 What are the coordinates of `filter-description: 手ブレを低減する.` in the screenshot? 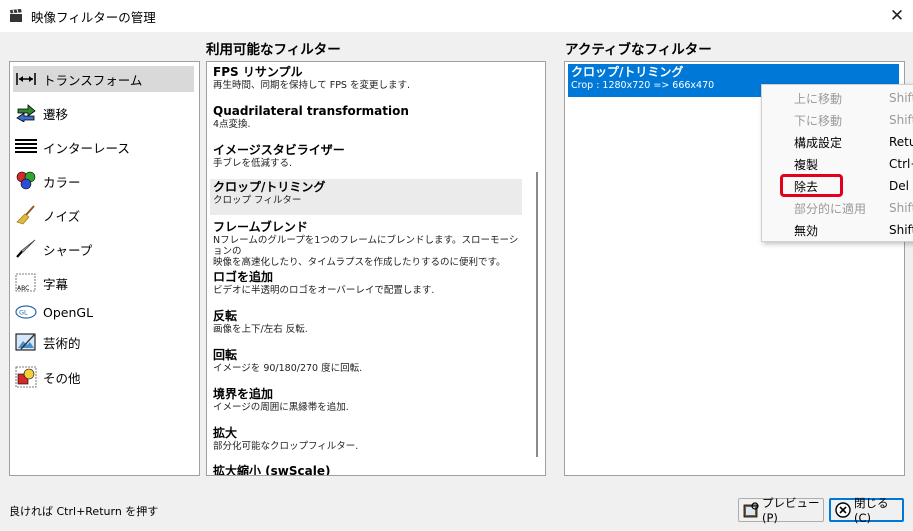 It's located at (253, 163).